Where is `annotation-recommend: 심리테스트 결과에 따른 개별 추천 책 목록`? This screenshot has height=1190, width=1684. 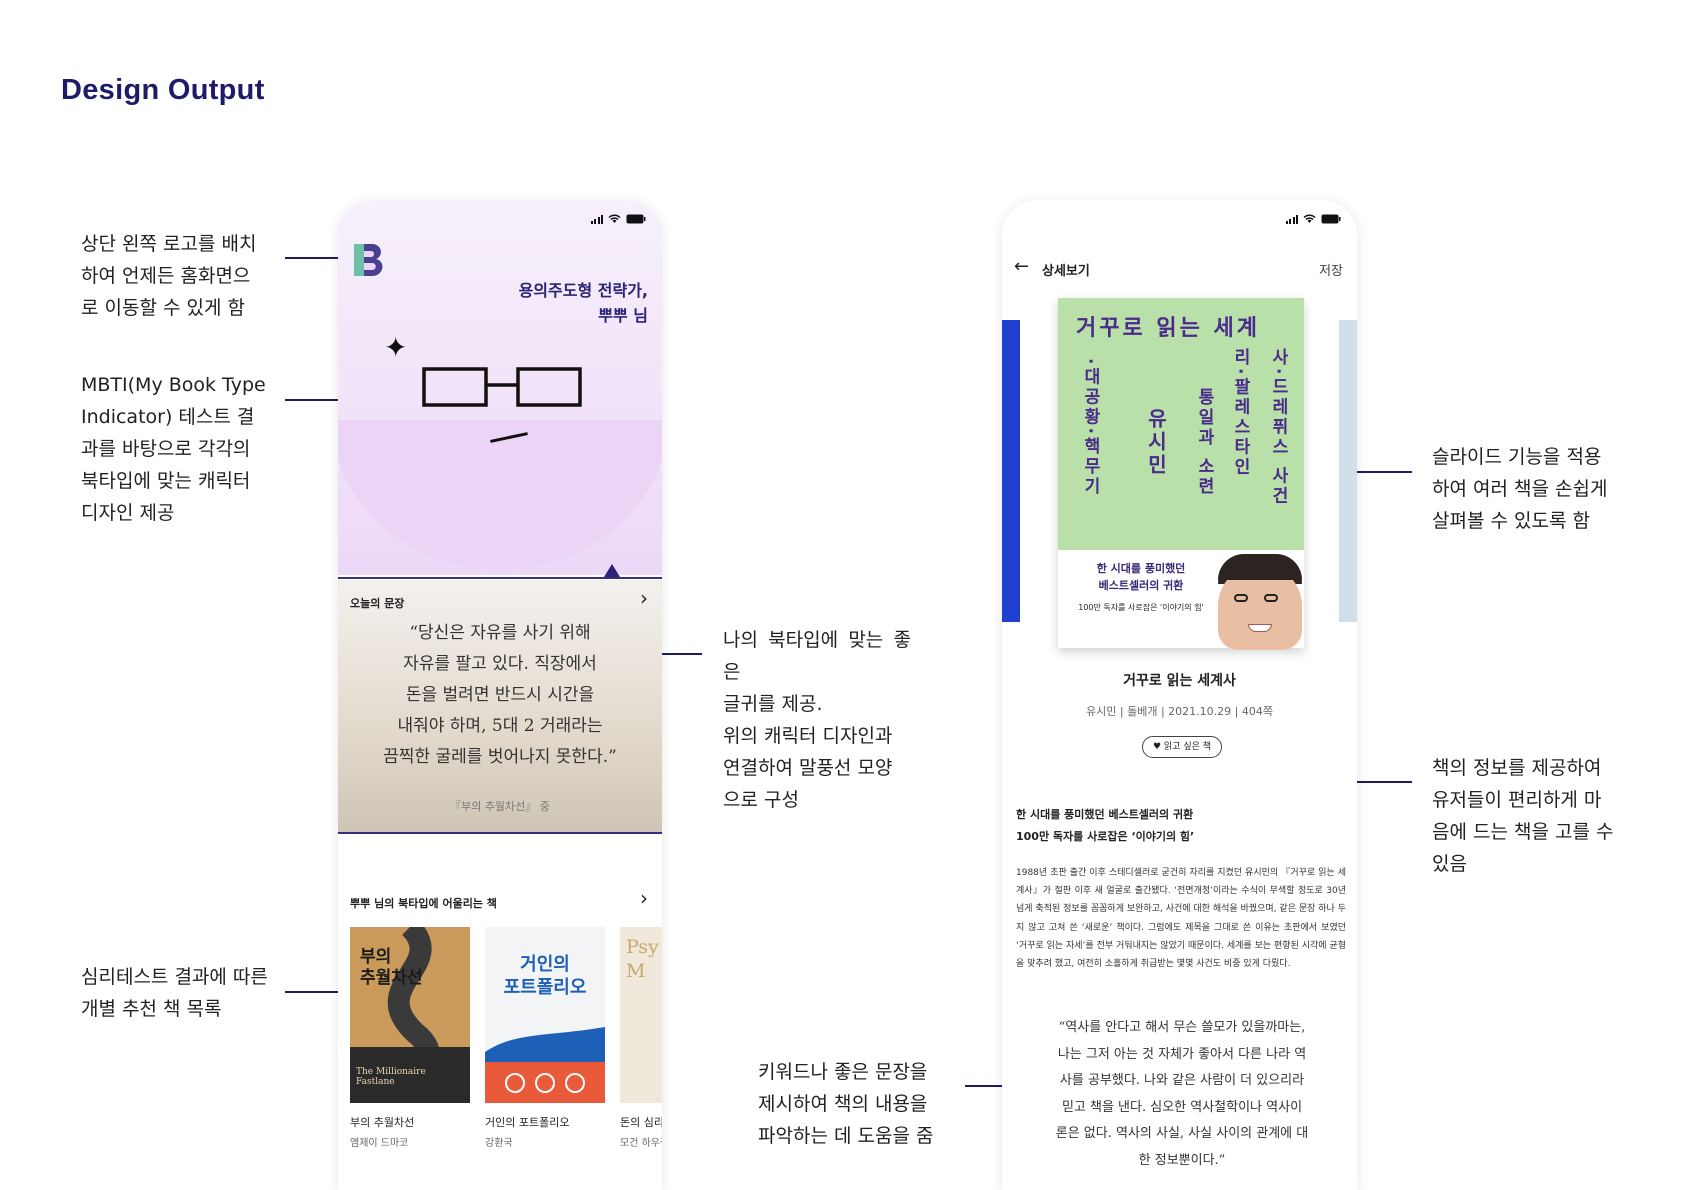 annotation-recommend: 심리테스트 결과에 따른 개별 추천 책 목록 is located at coordinates (174, 993).